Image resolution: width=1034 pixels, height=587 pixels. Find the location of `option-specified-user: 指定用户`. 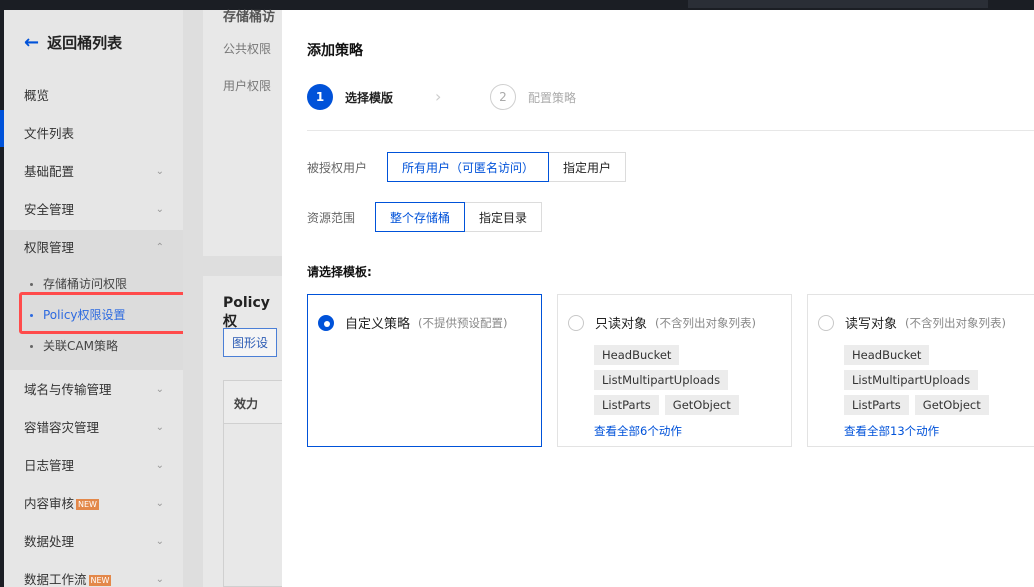

option-specified-user: 指定用户 is located at coordinates (588, 167).